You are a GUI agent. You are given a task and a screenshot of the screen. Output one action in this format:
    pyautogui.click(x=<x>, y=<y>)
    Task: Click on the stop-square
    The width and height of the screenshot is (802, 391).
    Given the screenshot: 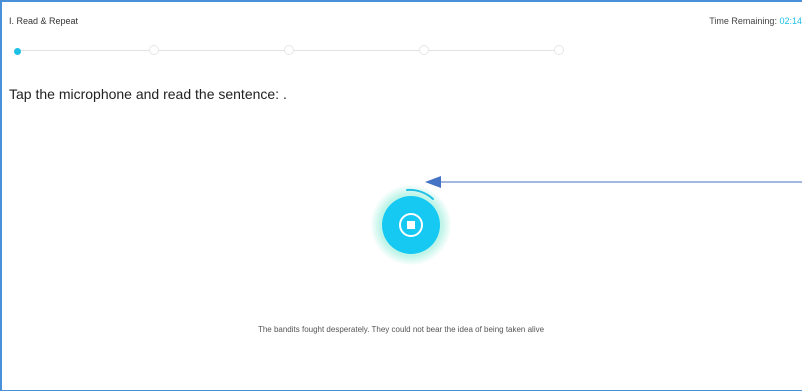 What is the action you would take?
    pyautogui.click(x=411, y=225)
    